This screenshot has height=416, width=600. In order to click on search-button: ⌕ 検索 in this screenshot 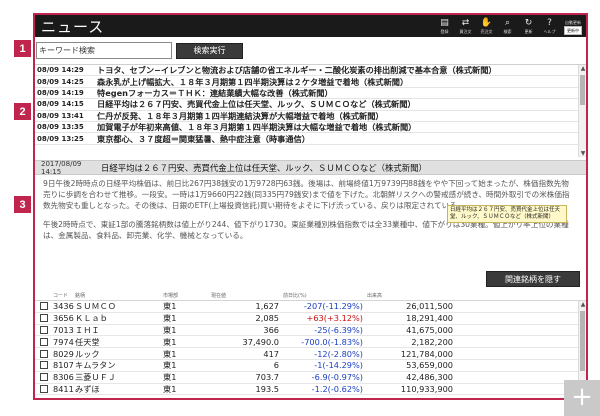, I will do `click(507, 26)`.